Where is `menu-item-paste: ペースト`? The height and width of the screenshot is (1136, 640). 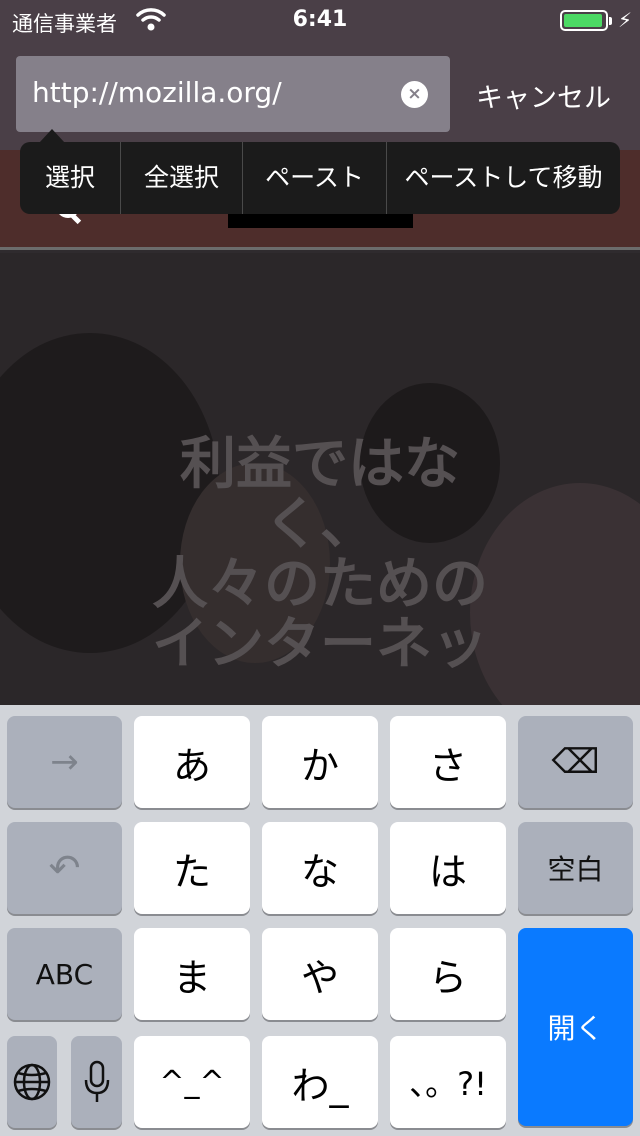
menu-item-paste: ペースト is located at coordinates (315, 178).